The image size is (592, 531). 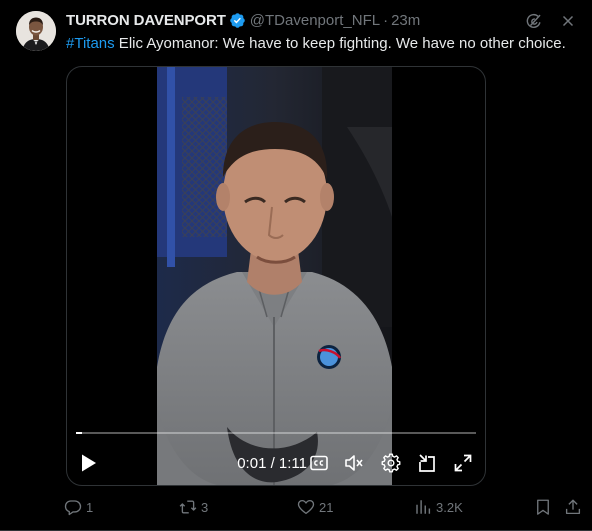 I want to click on picture-in-picture-icon, so click(x=427, y=463).